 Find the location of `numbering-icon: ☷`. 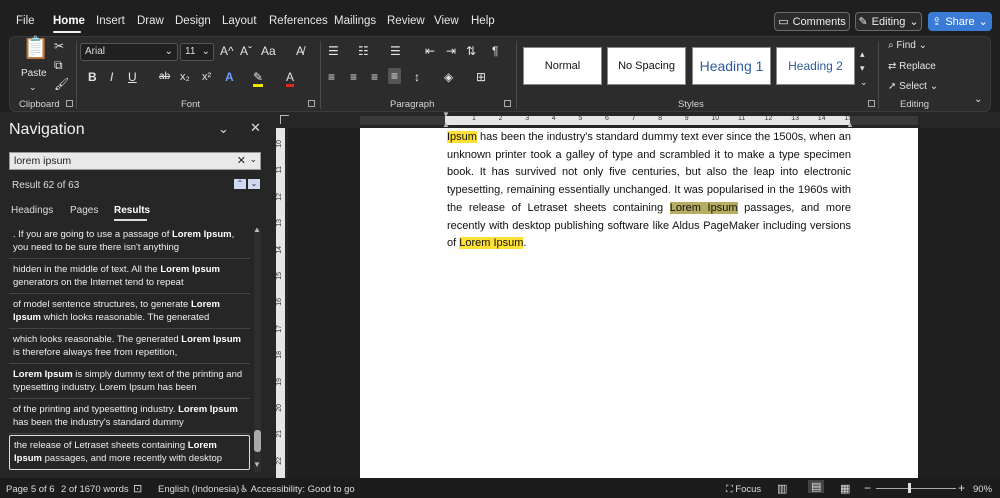

numbering-icon: ☷ is located at coordinates (363, 51).